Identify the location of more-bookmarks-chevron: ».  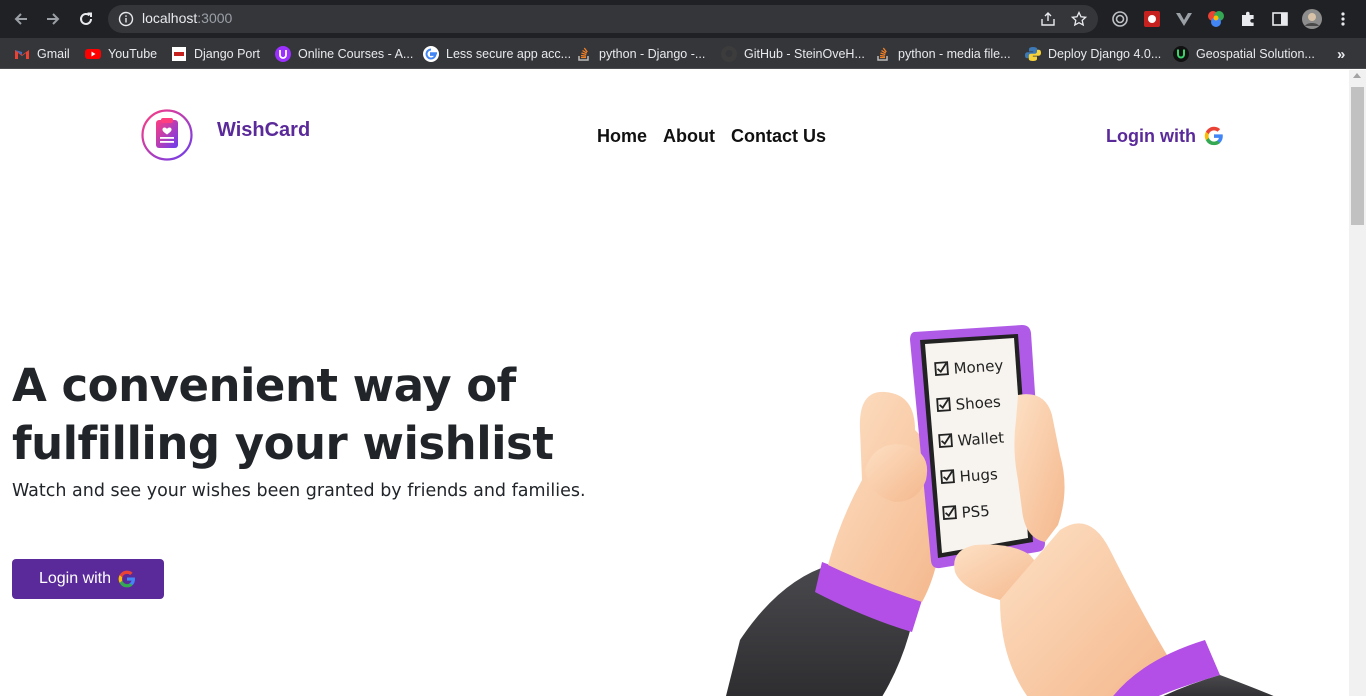
(1341, 54).